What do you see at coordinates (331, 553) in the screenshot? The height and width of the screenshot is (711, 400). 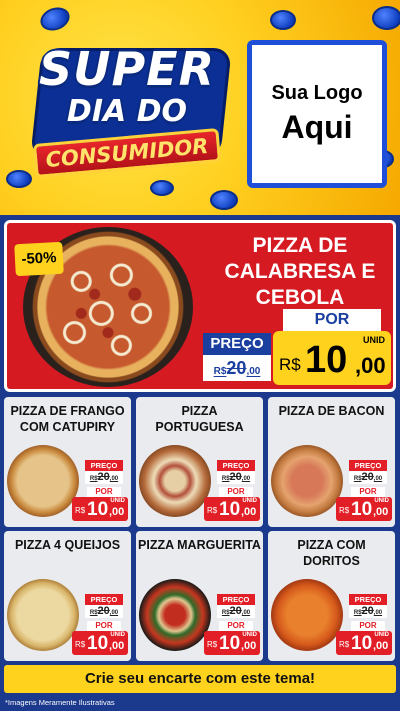 I see `product-name: PIZZA COM DORITOS` at bounding box center [331, 553].